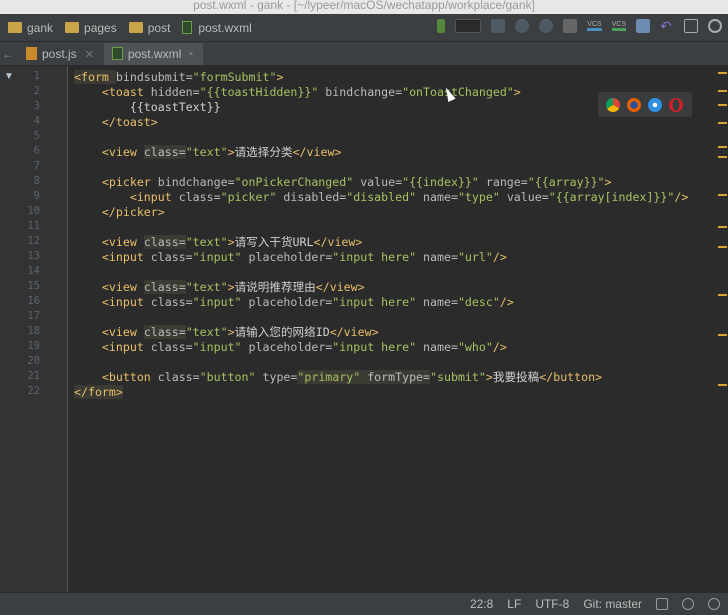 The image size is (728, 615). What do you see at coordinates (61, 54) in the screenshot?
I see `tab-post-js: post.js ✕` at bounding box center [61, 54].